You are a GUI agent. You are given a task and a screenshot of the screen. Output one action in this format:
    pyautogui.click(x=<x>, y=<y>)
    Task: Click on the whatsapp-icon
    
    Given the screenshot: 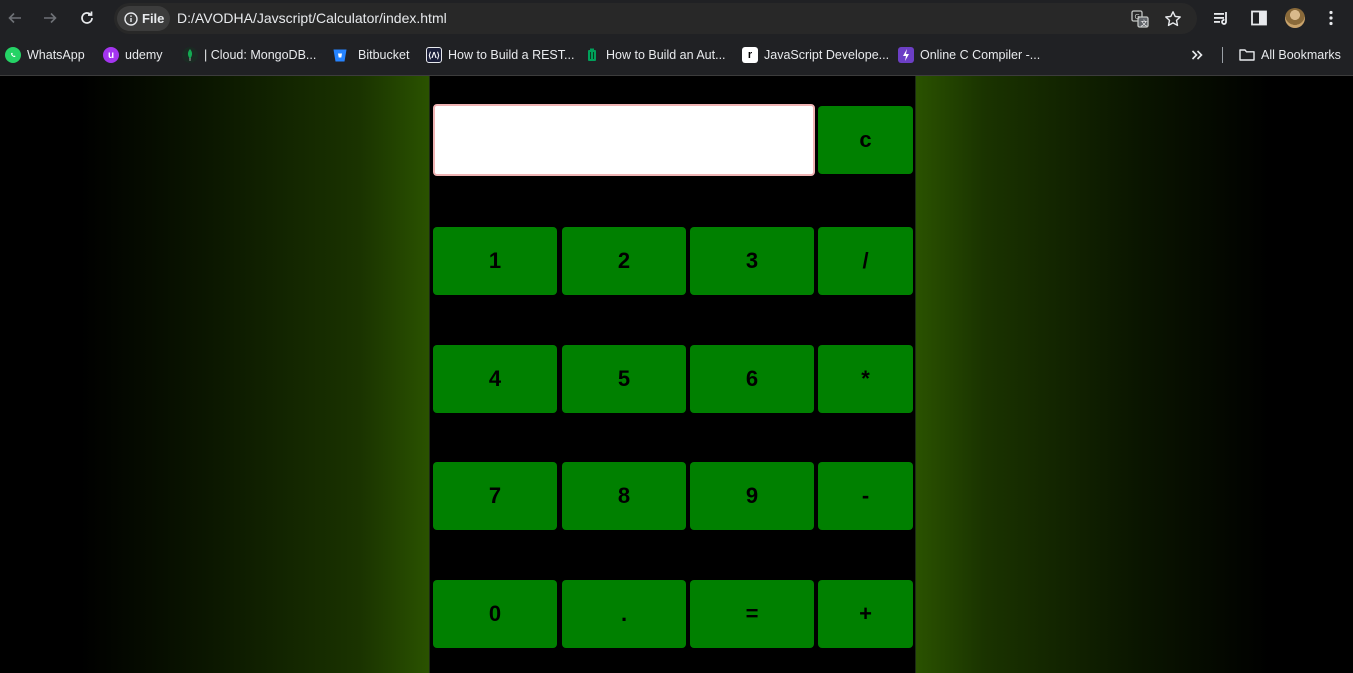 What is the action you would take?
    pyautogui.click(x=13, y=55)
    